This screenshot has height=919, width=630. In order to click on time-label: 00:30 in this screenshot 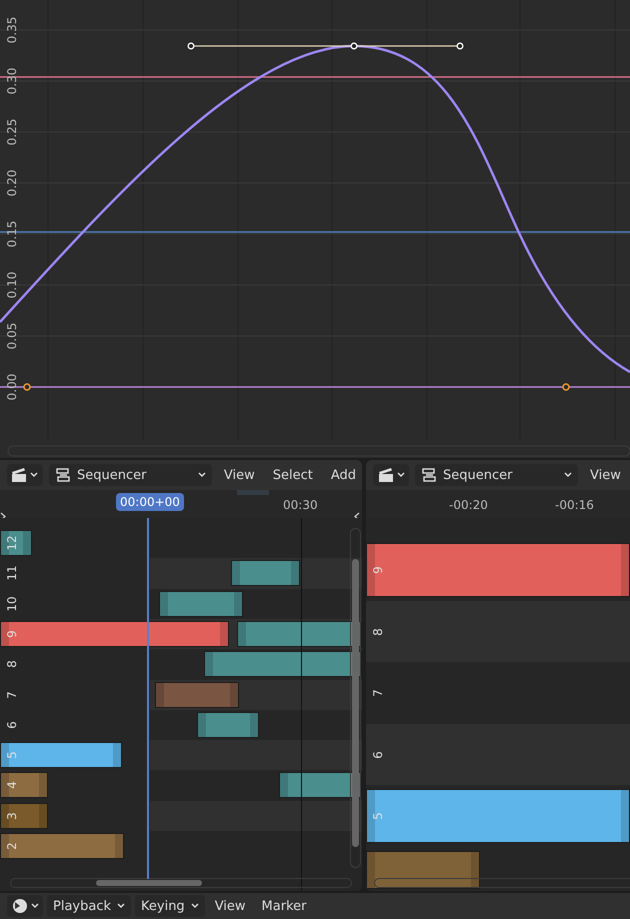, I will do `click(300, 505)`.